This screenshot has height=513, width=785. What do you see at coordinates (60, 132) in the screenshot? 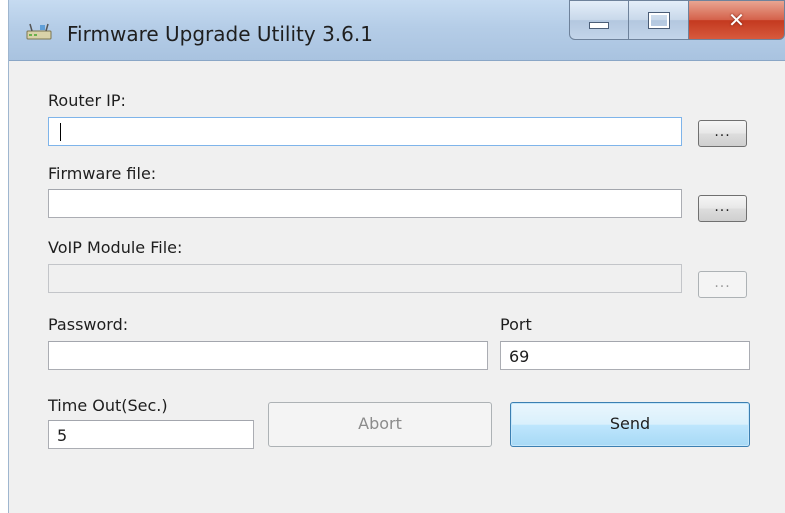
I see `text-caret` at bounding box center [60, 132].